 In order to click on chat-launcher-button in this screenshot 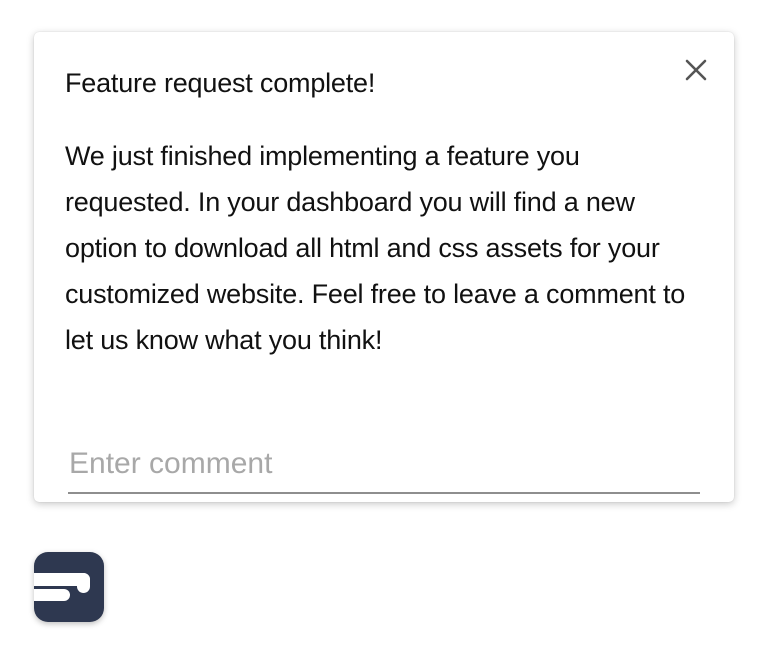, I will do `click(69, 587)`.